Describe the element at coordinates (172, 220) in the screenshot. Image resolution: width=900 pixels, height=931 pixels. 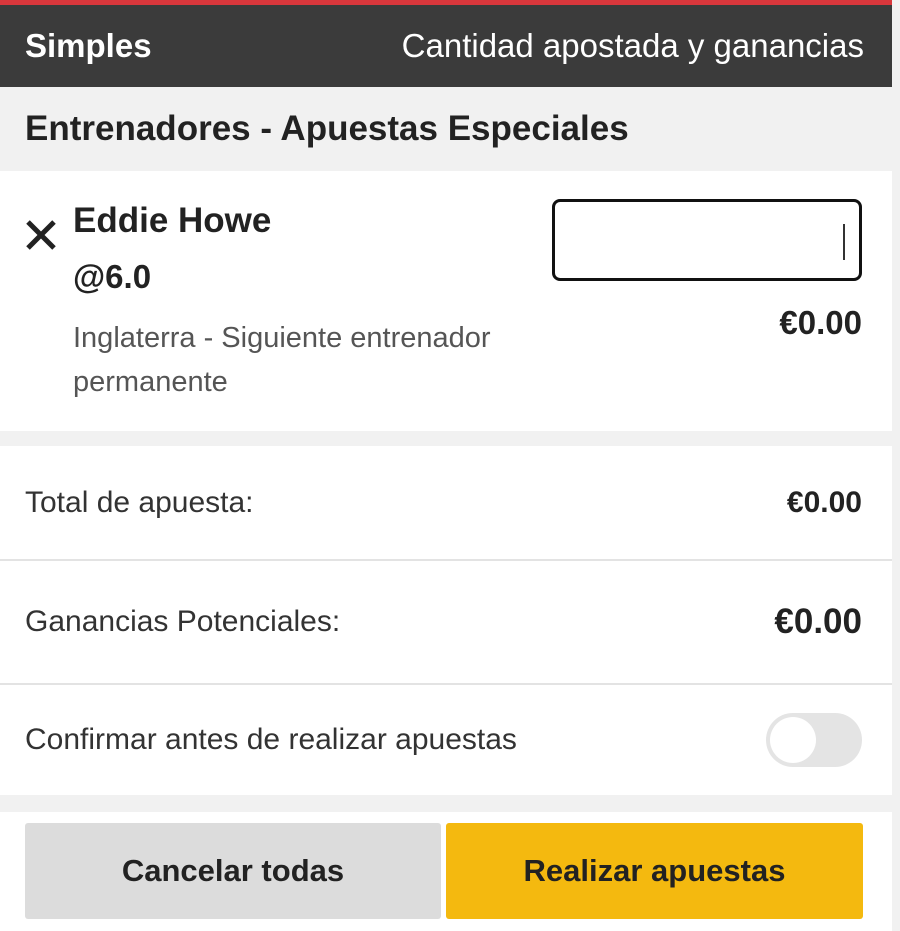
I see `selection-name: Eddie Howe` at that location.